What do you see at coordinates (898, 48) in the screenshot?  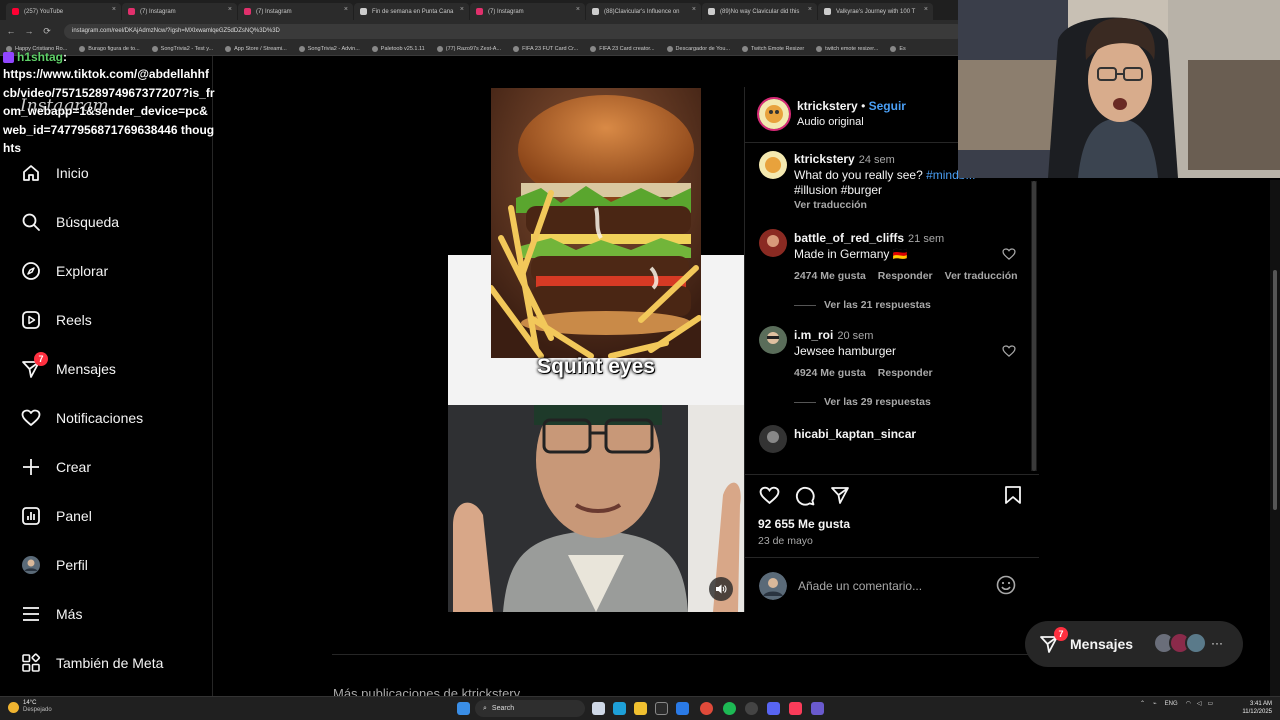 I see `bookmark-item: Es` at bounding box center [898, 48].